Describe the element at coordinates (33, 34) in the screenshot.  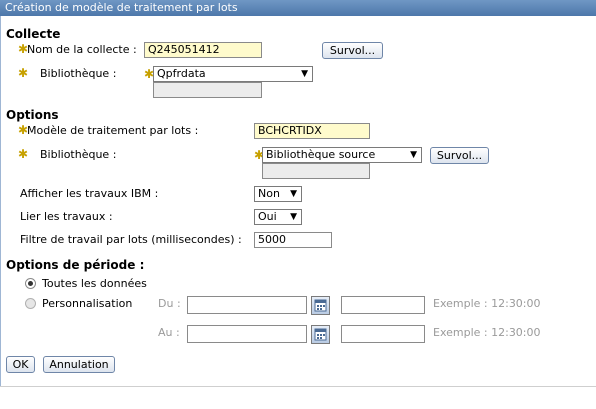
I see `section-collecte-heading: Collecte` at that location.